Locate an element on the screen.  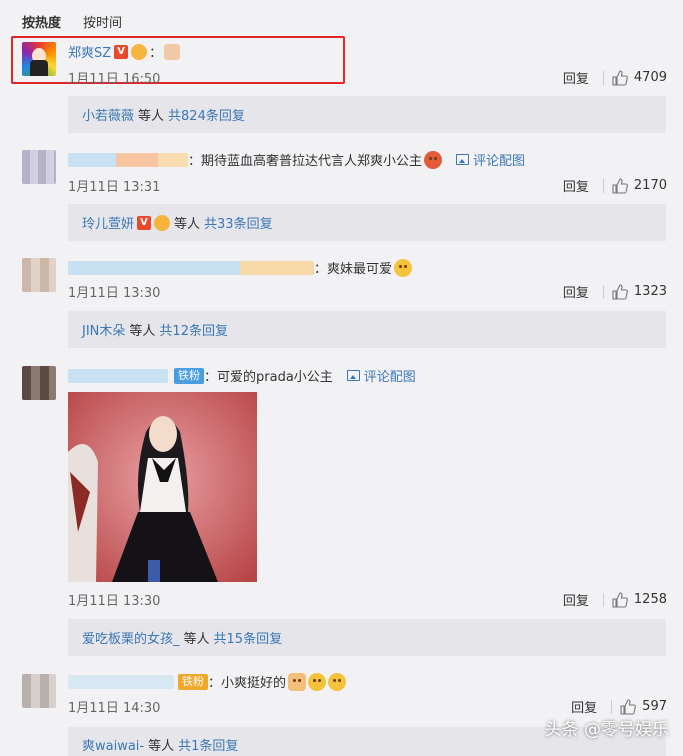
more-replies-link: 共1条回复 is located at coordinates (208, 744).